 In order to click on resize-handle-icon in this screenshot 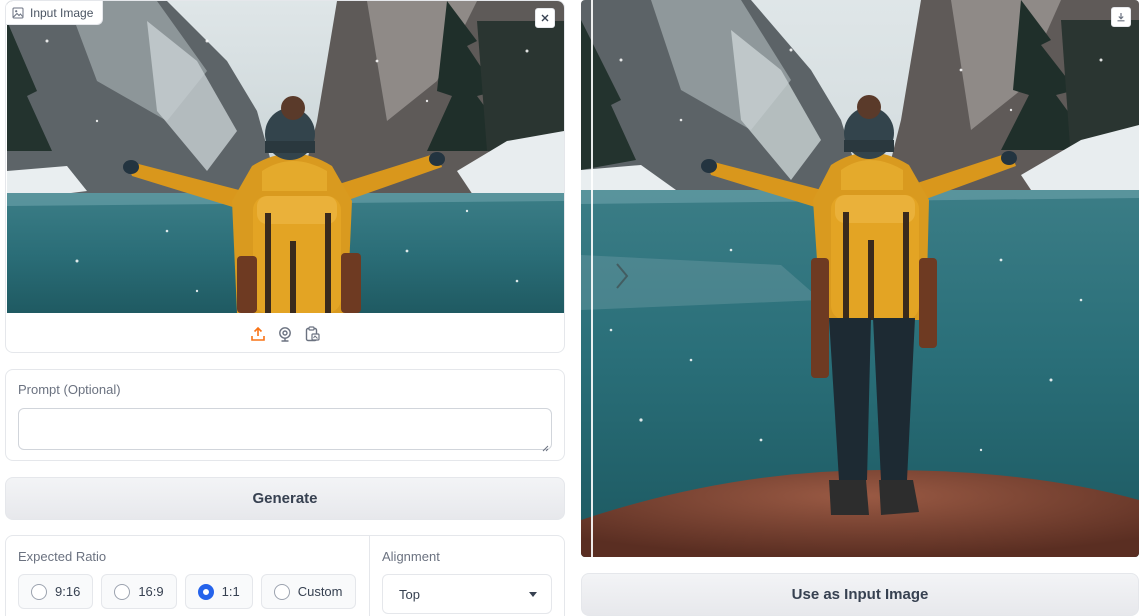, I will do `click(545, 445)`.